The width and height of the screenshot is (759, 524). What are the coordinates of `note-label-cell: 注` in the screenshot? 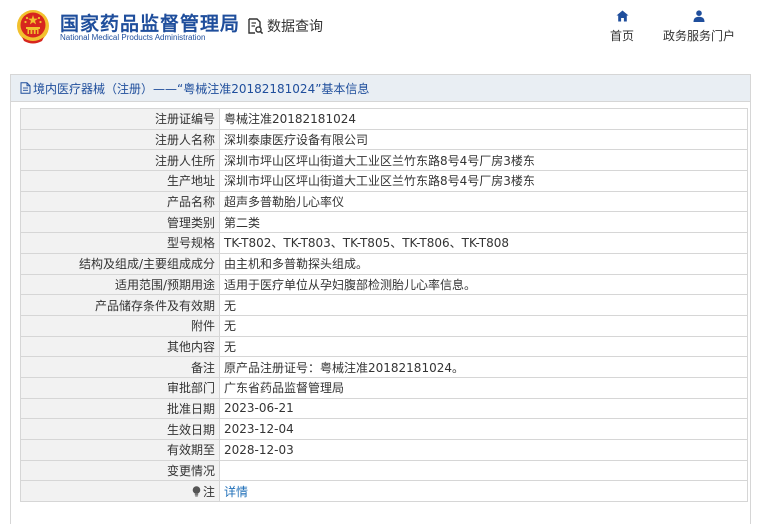 It's located at (120, 491).